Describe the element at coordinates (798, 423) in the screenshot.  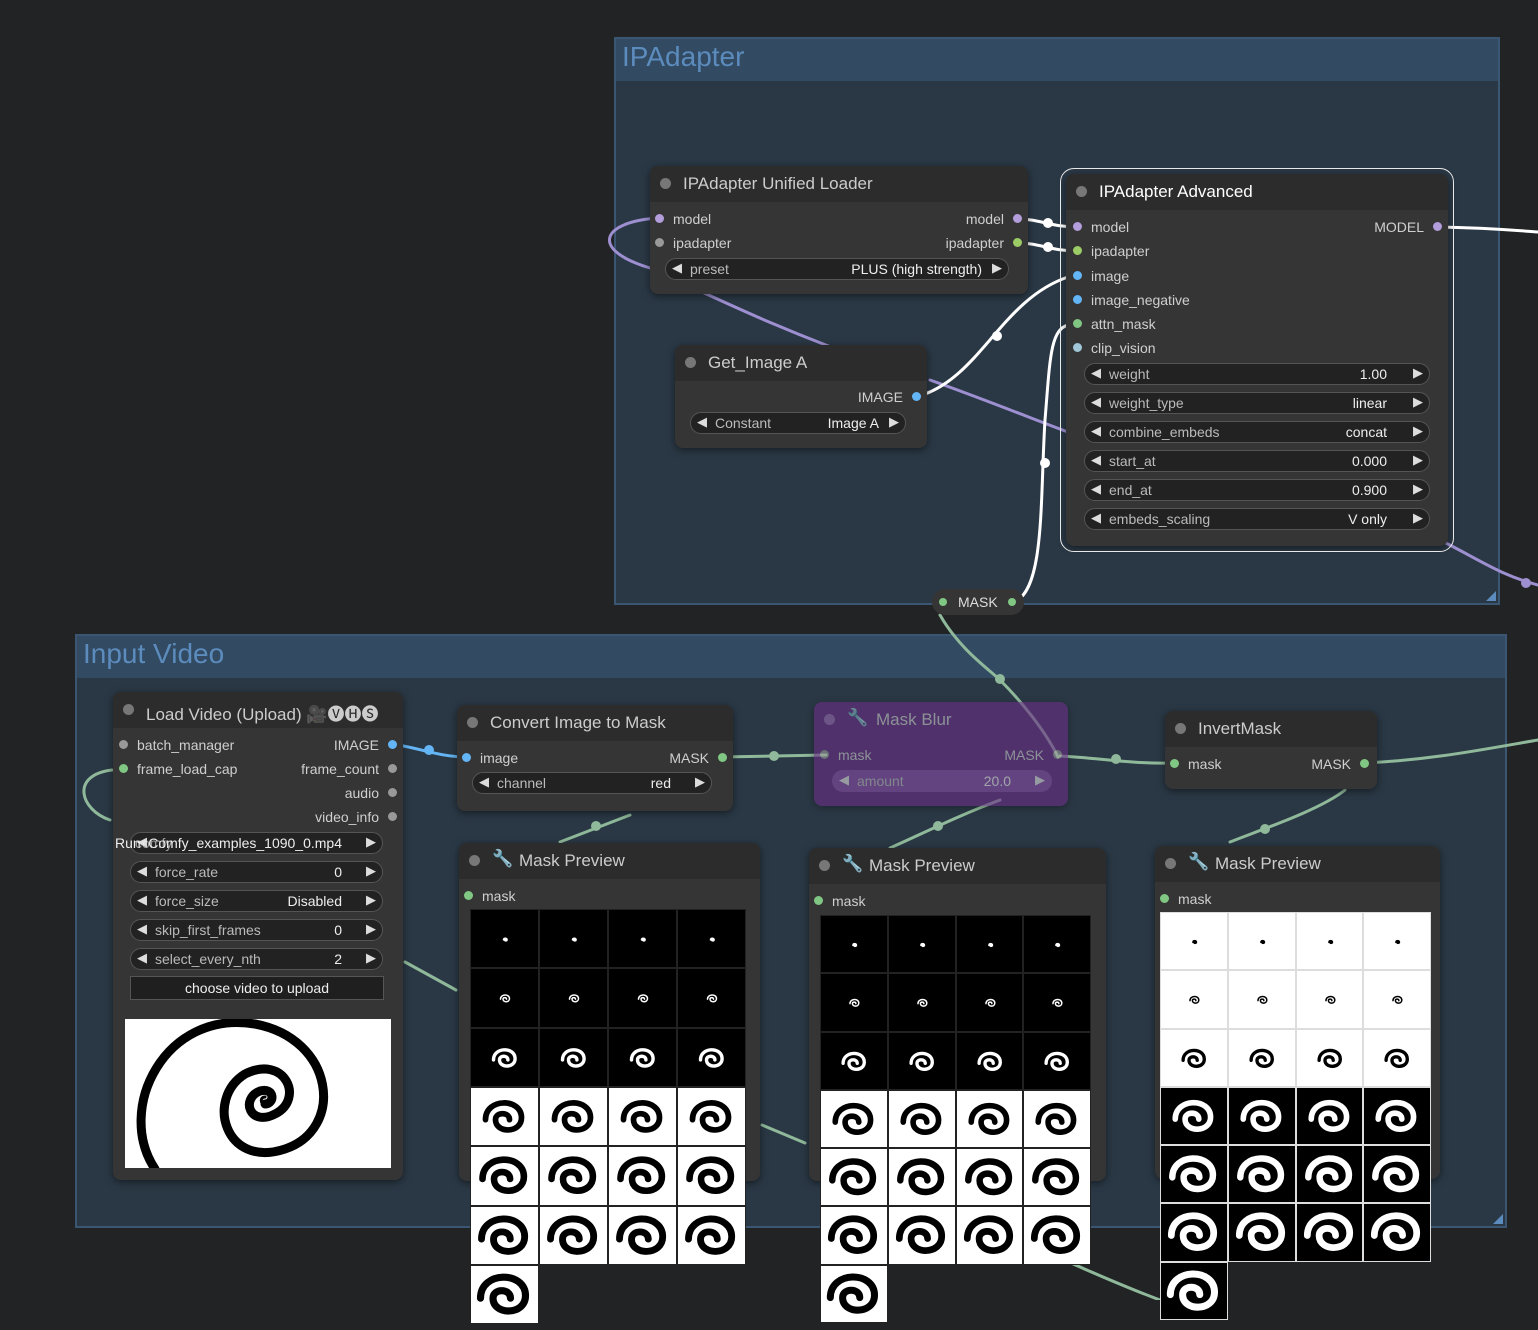
I see `constant-combo: ◀ Constant Image A ▶` at that location.